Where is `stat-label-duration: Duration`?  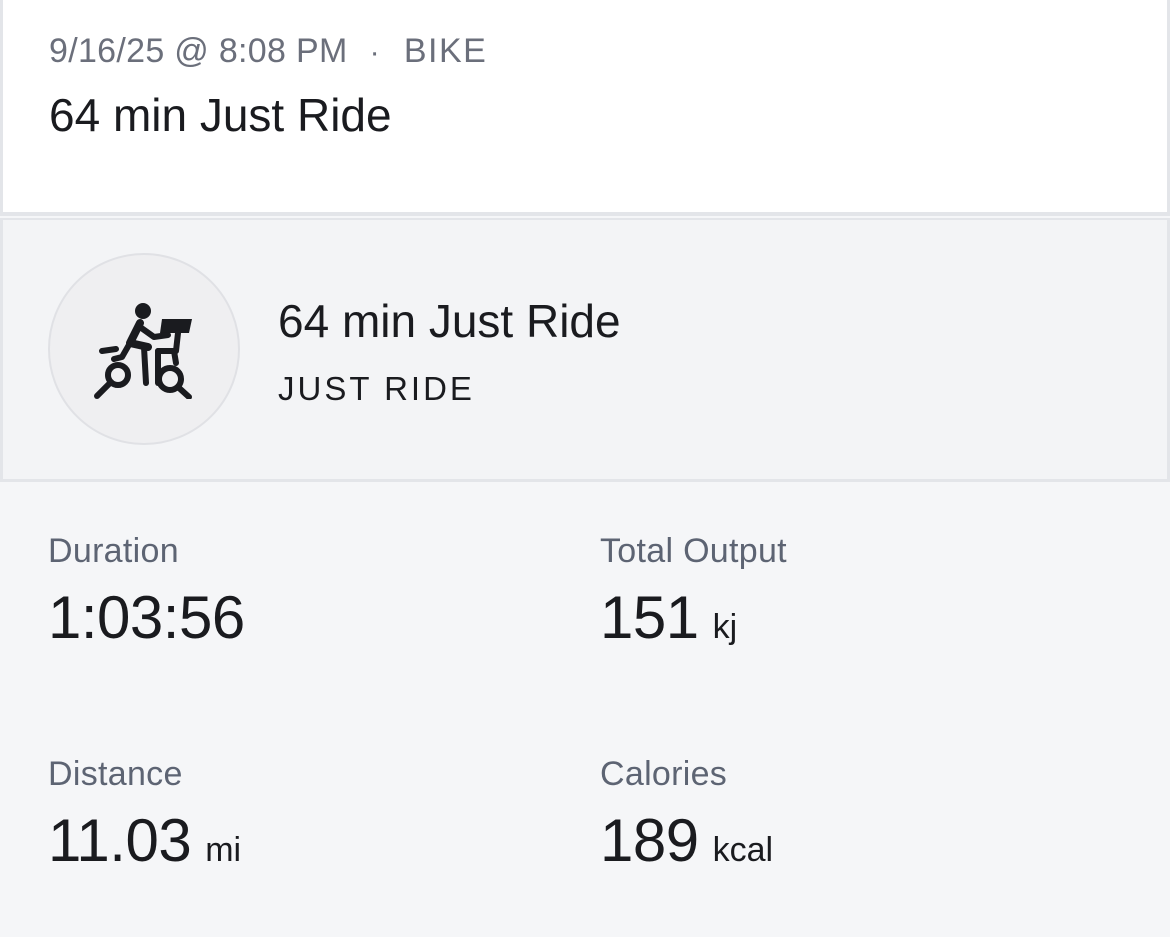
stat-label-duration: Duration is located at coordinates (113, 551).